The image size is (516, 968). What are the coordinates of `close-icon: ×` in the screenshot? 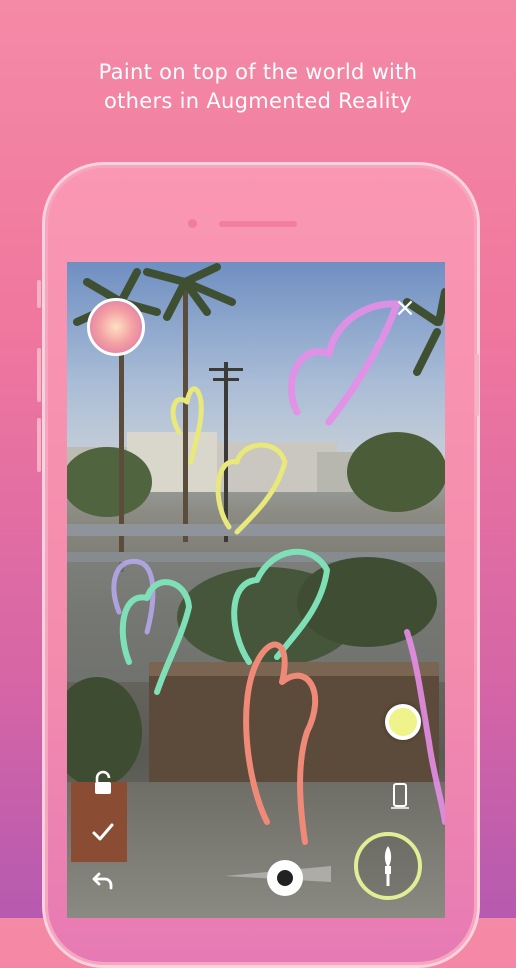 It's located at (405, 308).